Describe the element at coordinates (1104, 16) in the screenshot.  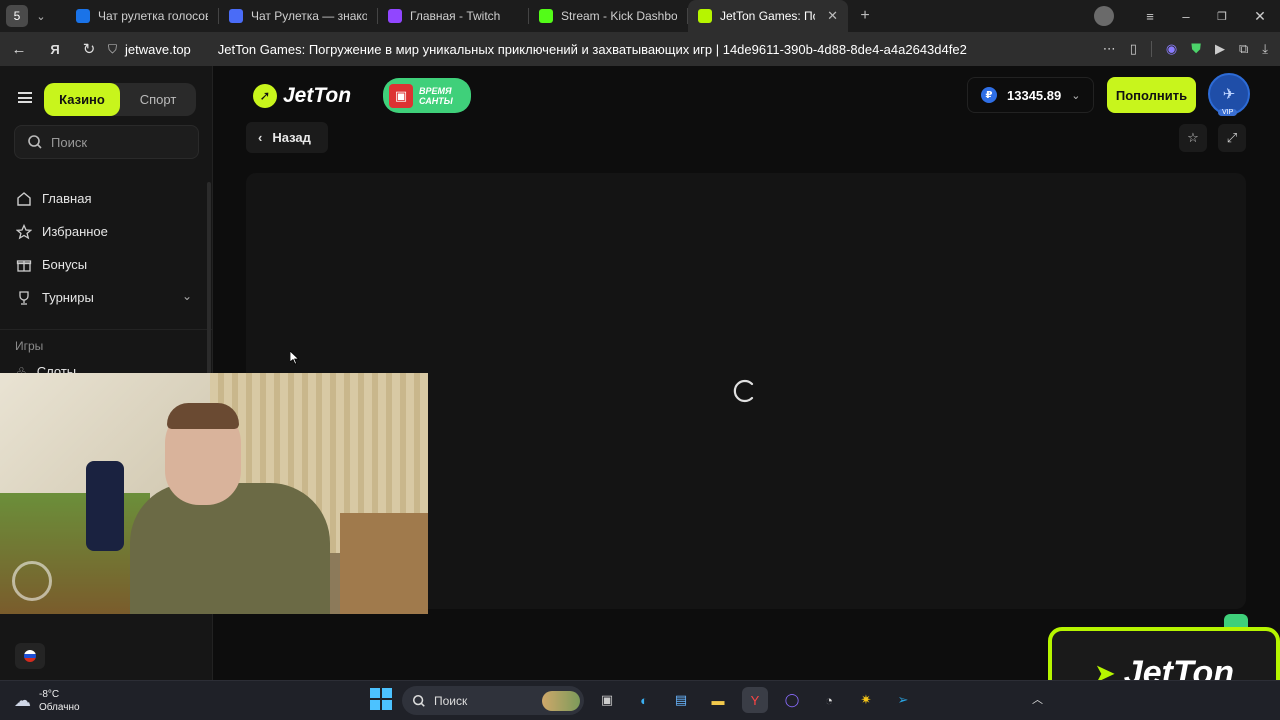
I see `avatar` at that location.